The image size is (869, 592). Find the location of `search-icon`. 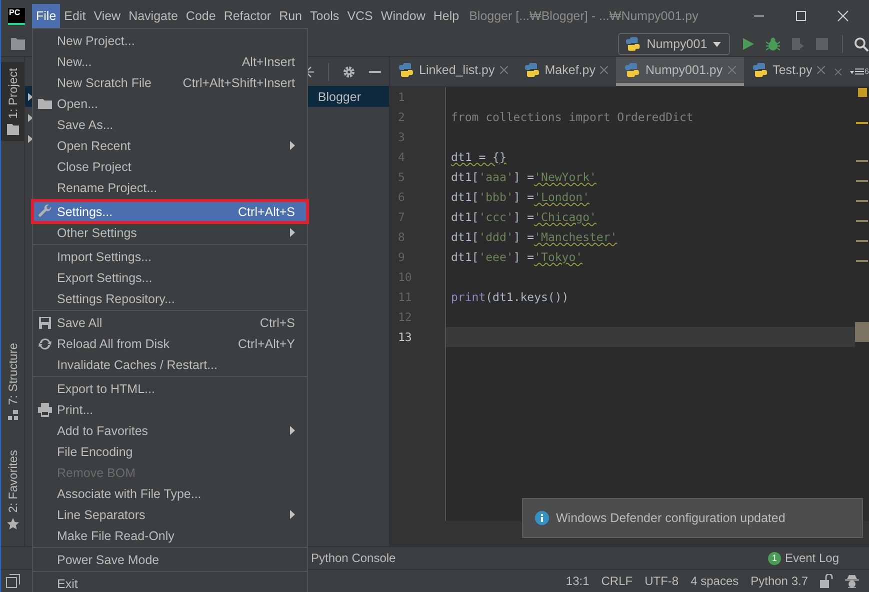

search-icon is located at coordinates (861, 44).